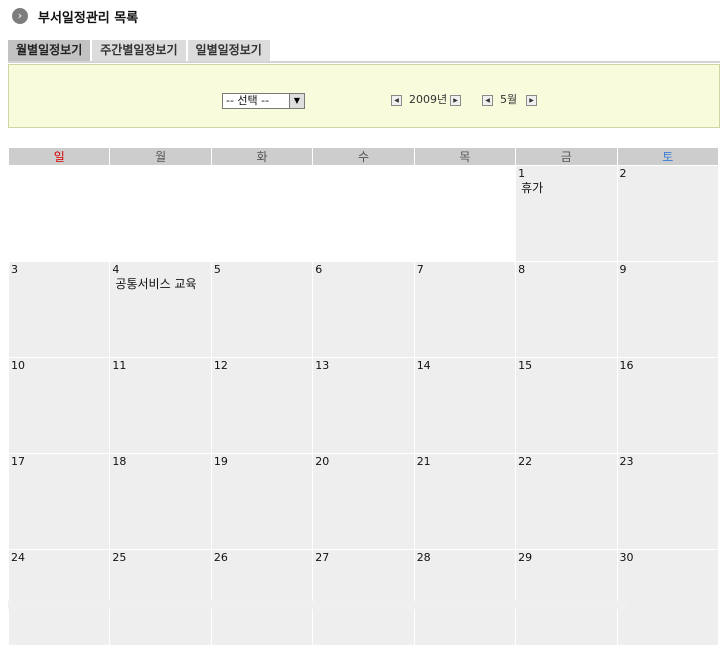  I want to click on weekday-sat: 토, so click(667, 156).